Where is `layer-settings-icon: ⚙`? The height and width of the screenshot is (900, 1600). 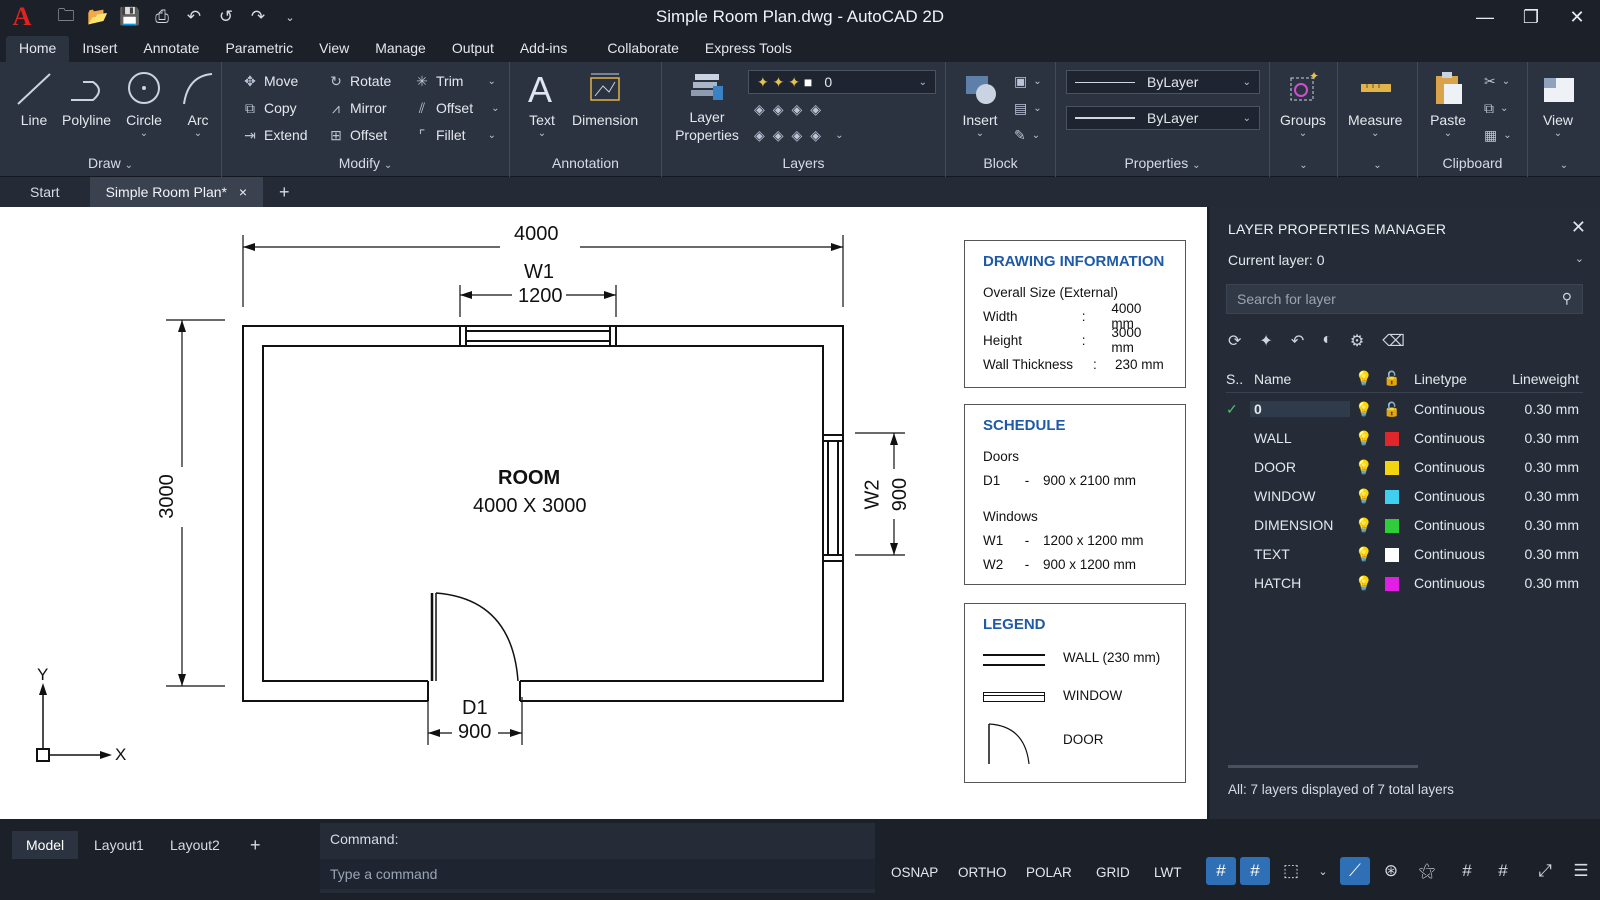 layer-settings-icon: ⚙ is located at coordinates (1357, 341).